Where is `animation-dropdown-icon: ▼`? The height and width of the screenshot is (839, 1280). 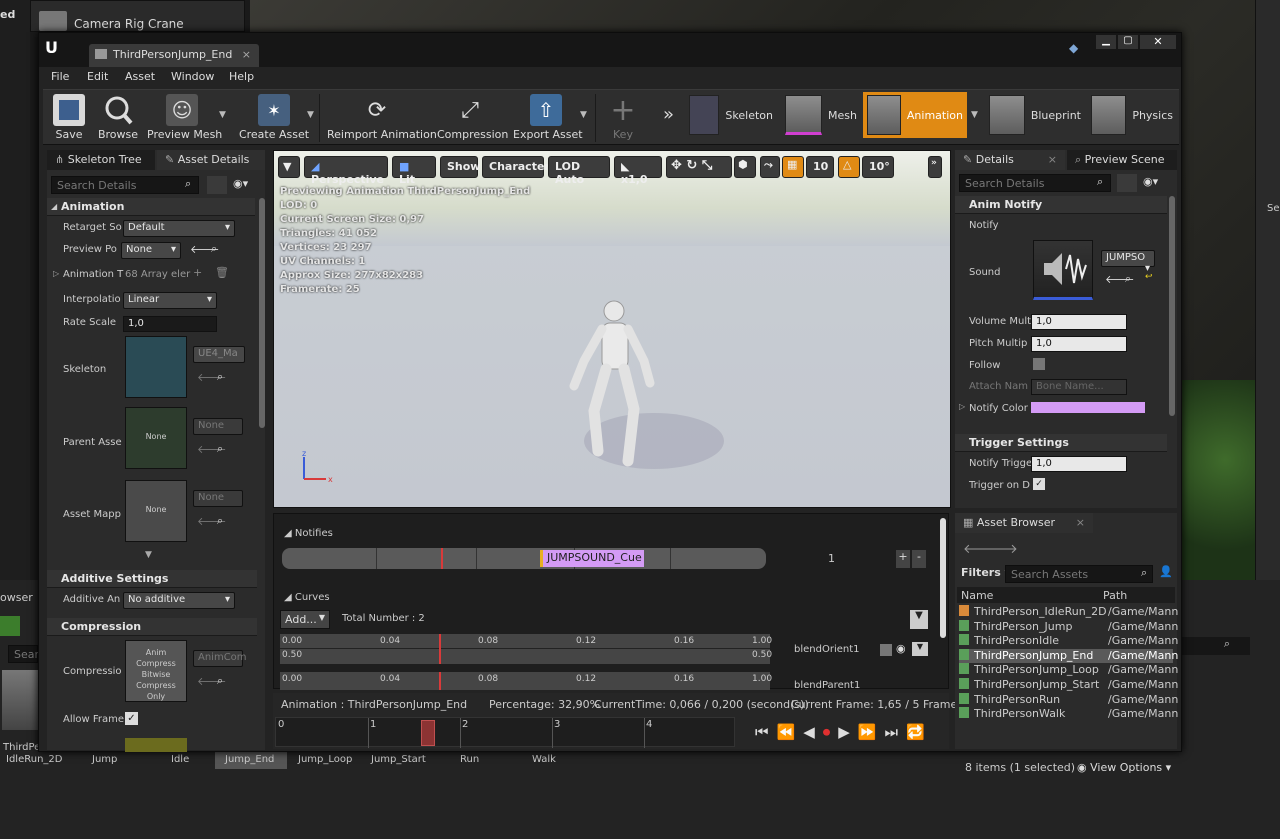 animation-dropdown-icon: ▼ is located at coordinates (974, 115).